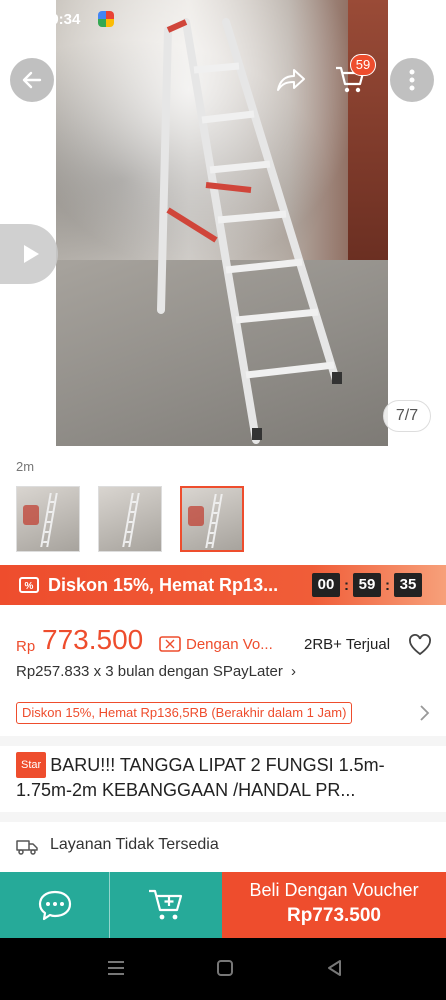 This screenshot has width=446, height=1000. Describe the element at coordinates (212, 519) in the screenshot. I see `thumbnail-selected` at that location.